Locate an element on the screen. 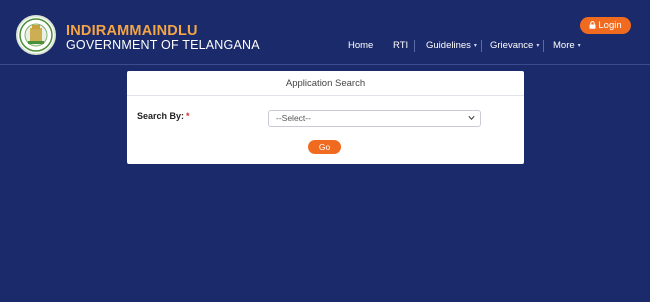 The width and height of the screenshot is (650, 302). government-emblem-logo is located at coordinates (36, 35).